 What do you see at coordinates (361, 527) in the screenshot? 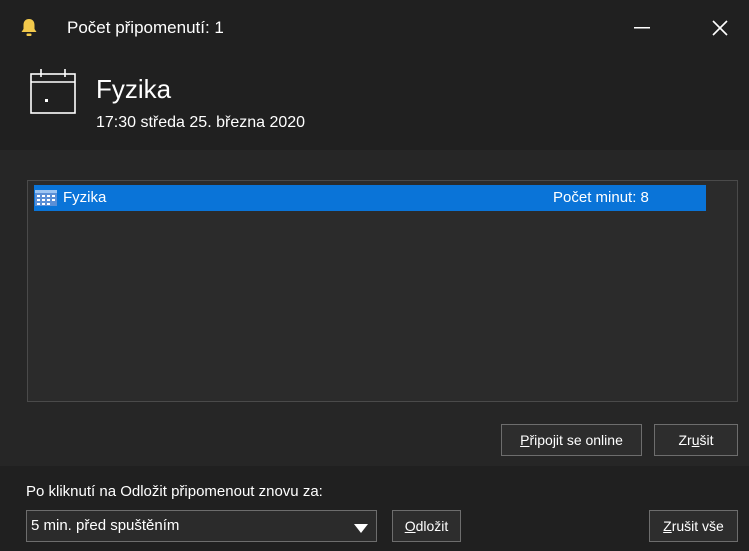
I see `chevron-down-icon` at bounding box center [361, 527].